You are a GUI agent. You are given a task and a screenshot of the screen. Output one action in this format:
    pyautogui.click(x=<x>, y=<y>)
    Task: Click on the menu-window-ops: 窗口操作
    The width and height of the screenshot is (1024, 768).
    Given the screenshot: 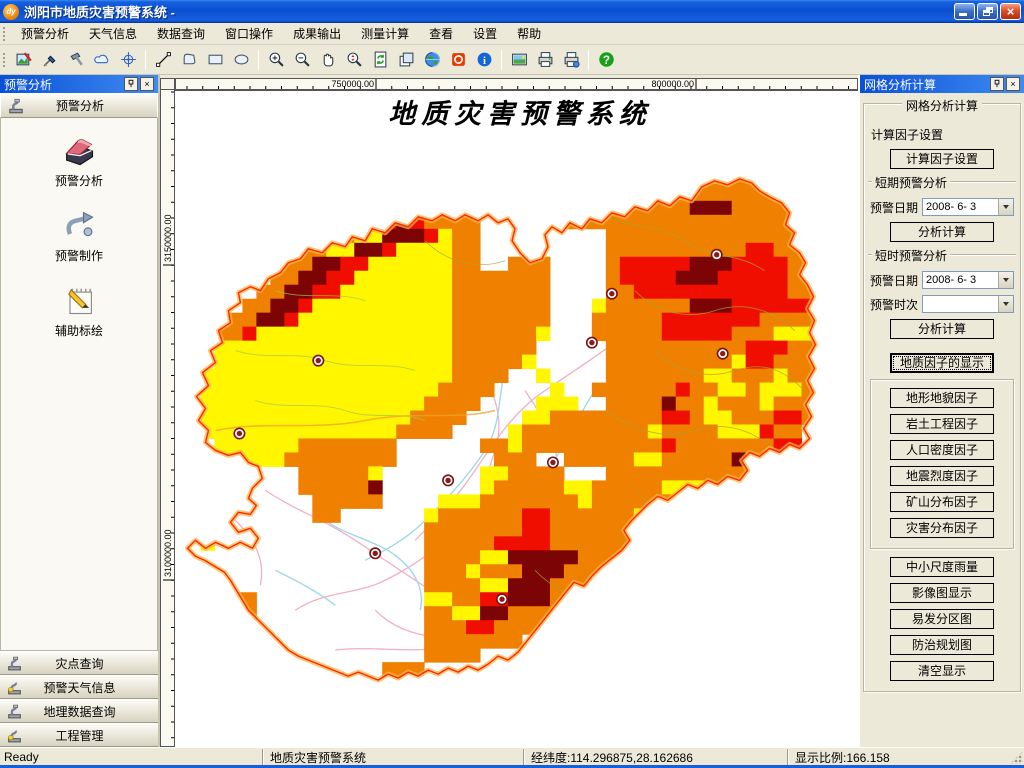 What is the action you would take?
    pyautogui.click(x=249, y=33)
    